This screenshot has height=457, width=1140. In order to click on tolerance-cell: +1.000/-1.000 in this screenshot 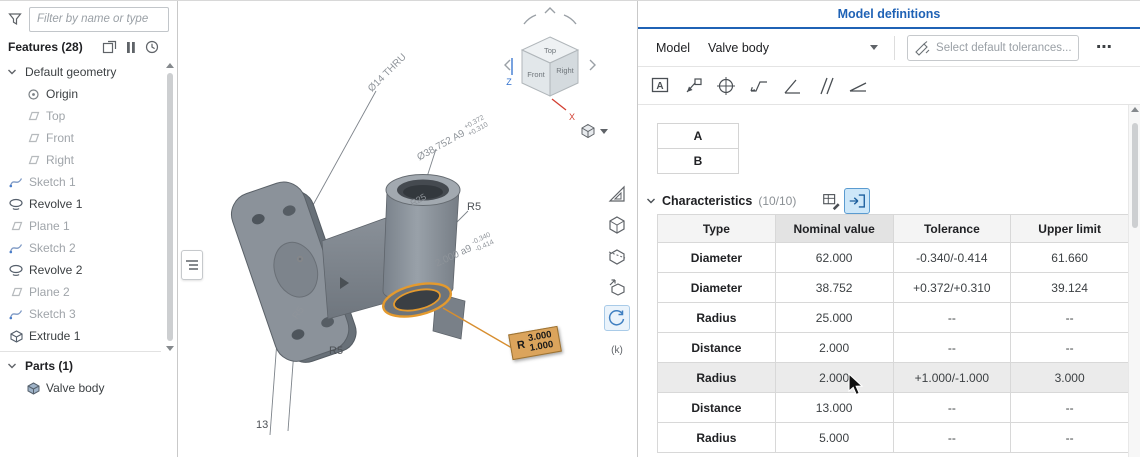, I will do `click(952, 377)`.